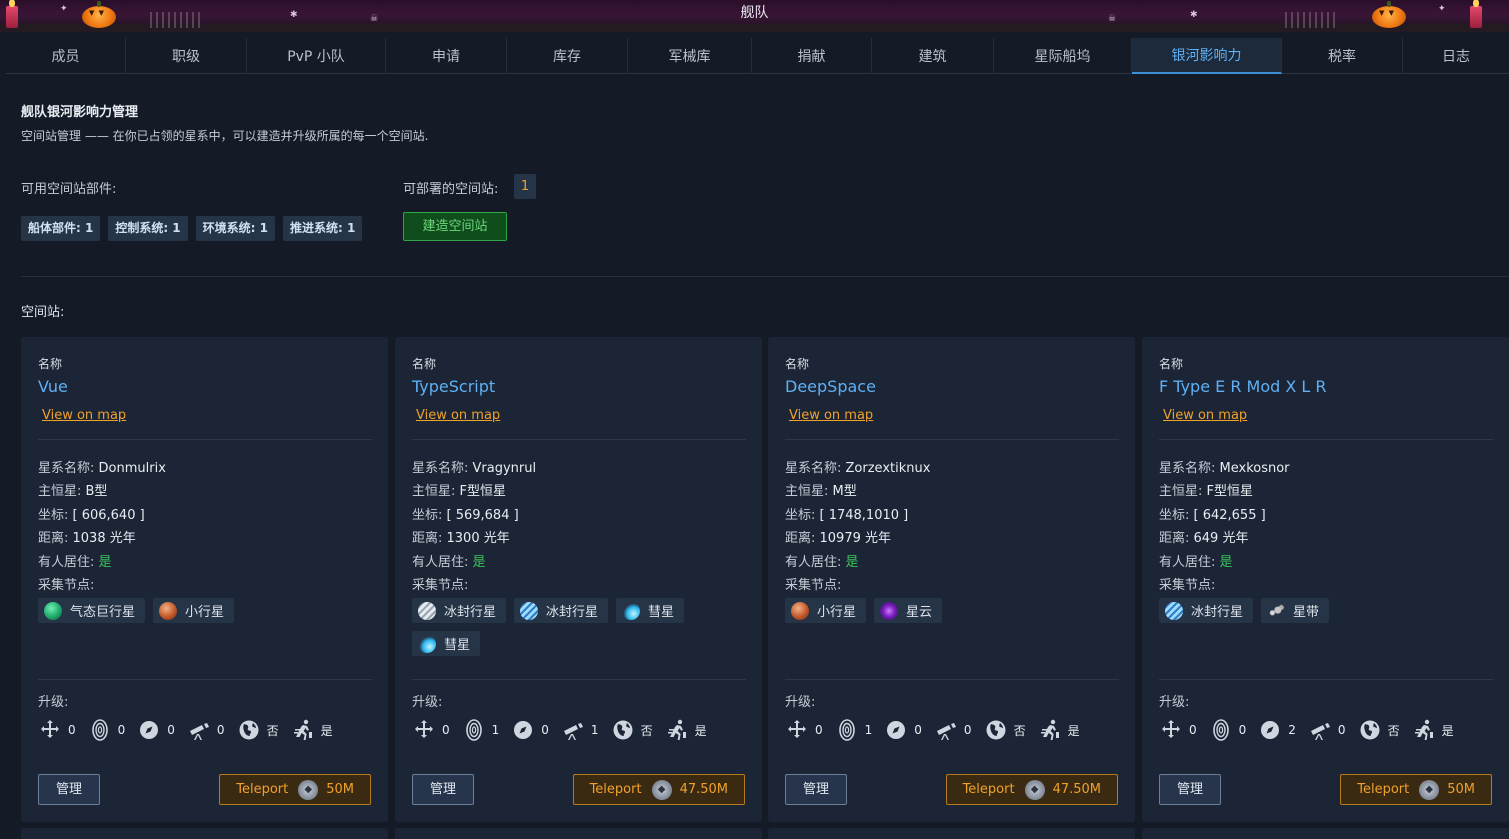 The width and height of the screenshot is (1509, 839). What do you see at coordinates (1063, 56) in the screenshot?
I see `tab-shipyard: 星际船坞` at bounding box center [1063, 56].